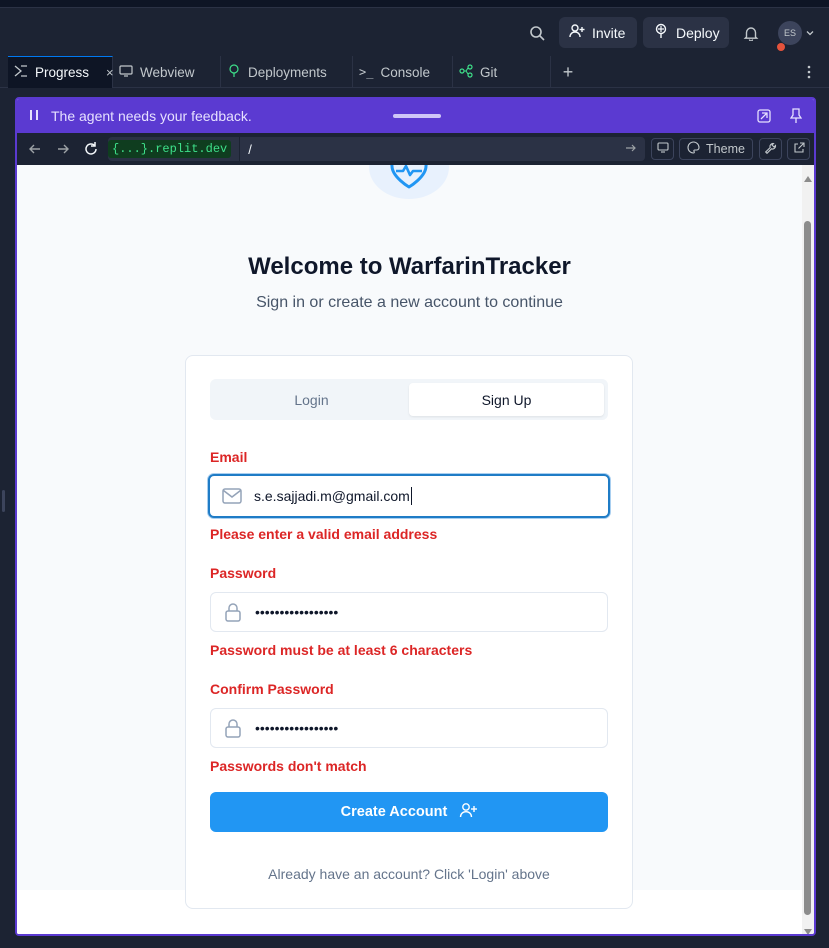  I want to click on deploy-button: Deploy, so click(686, 32).